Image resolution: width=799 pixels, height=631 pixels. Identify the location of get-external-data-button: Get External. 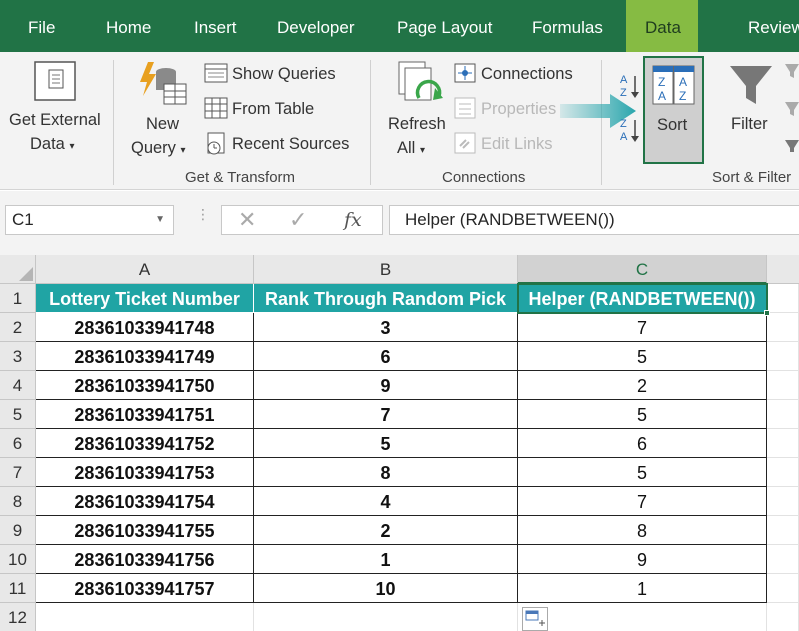
(55, 120).